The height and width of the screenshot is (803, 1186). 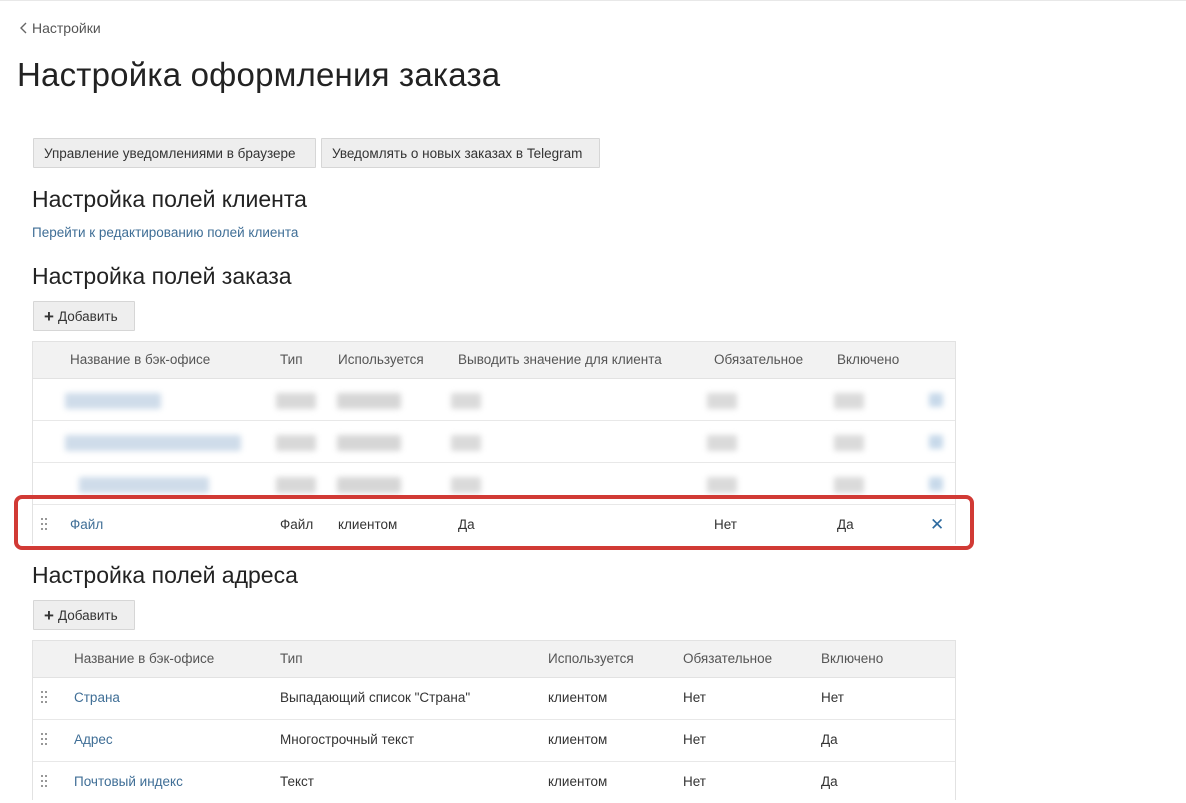 I want to click on highlight-frame, so click(x=494, y=522).